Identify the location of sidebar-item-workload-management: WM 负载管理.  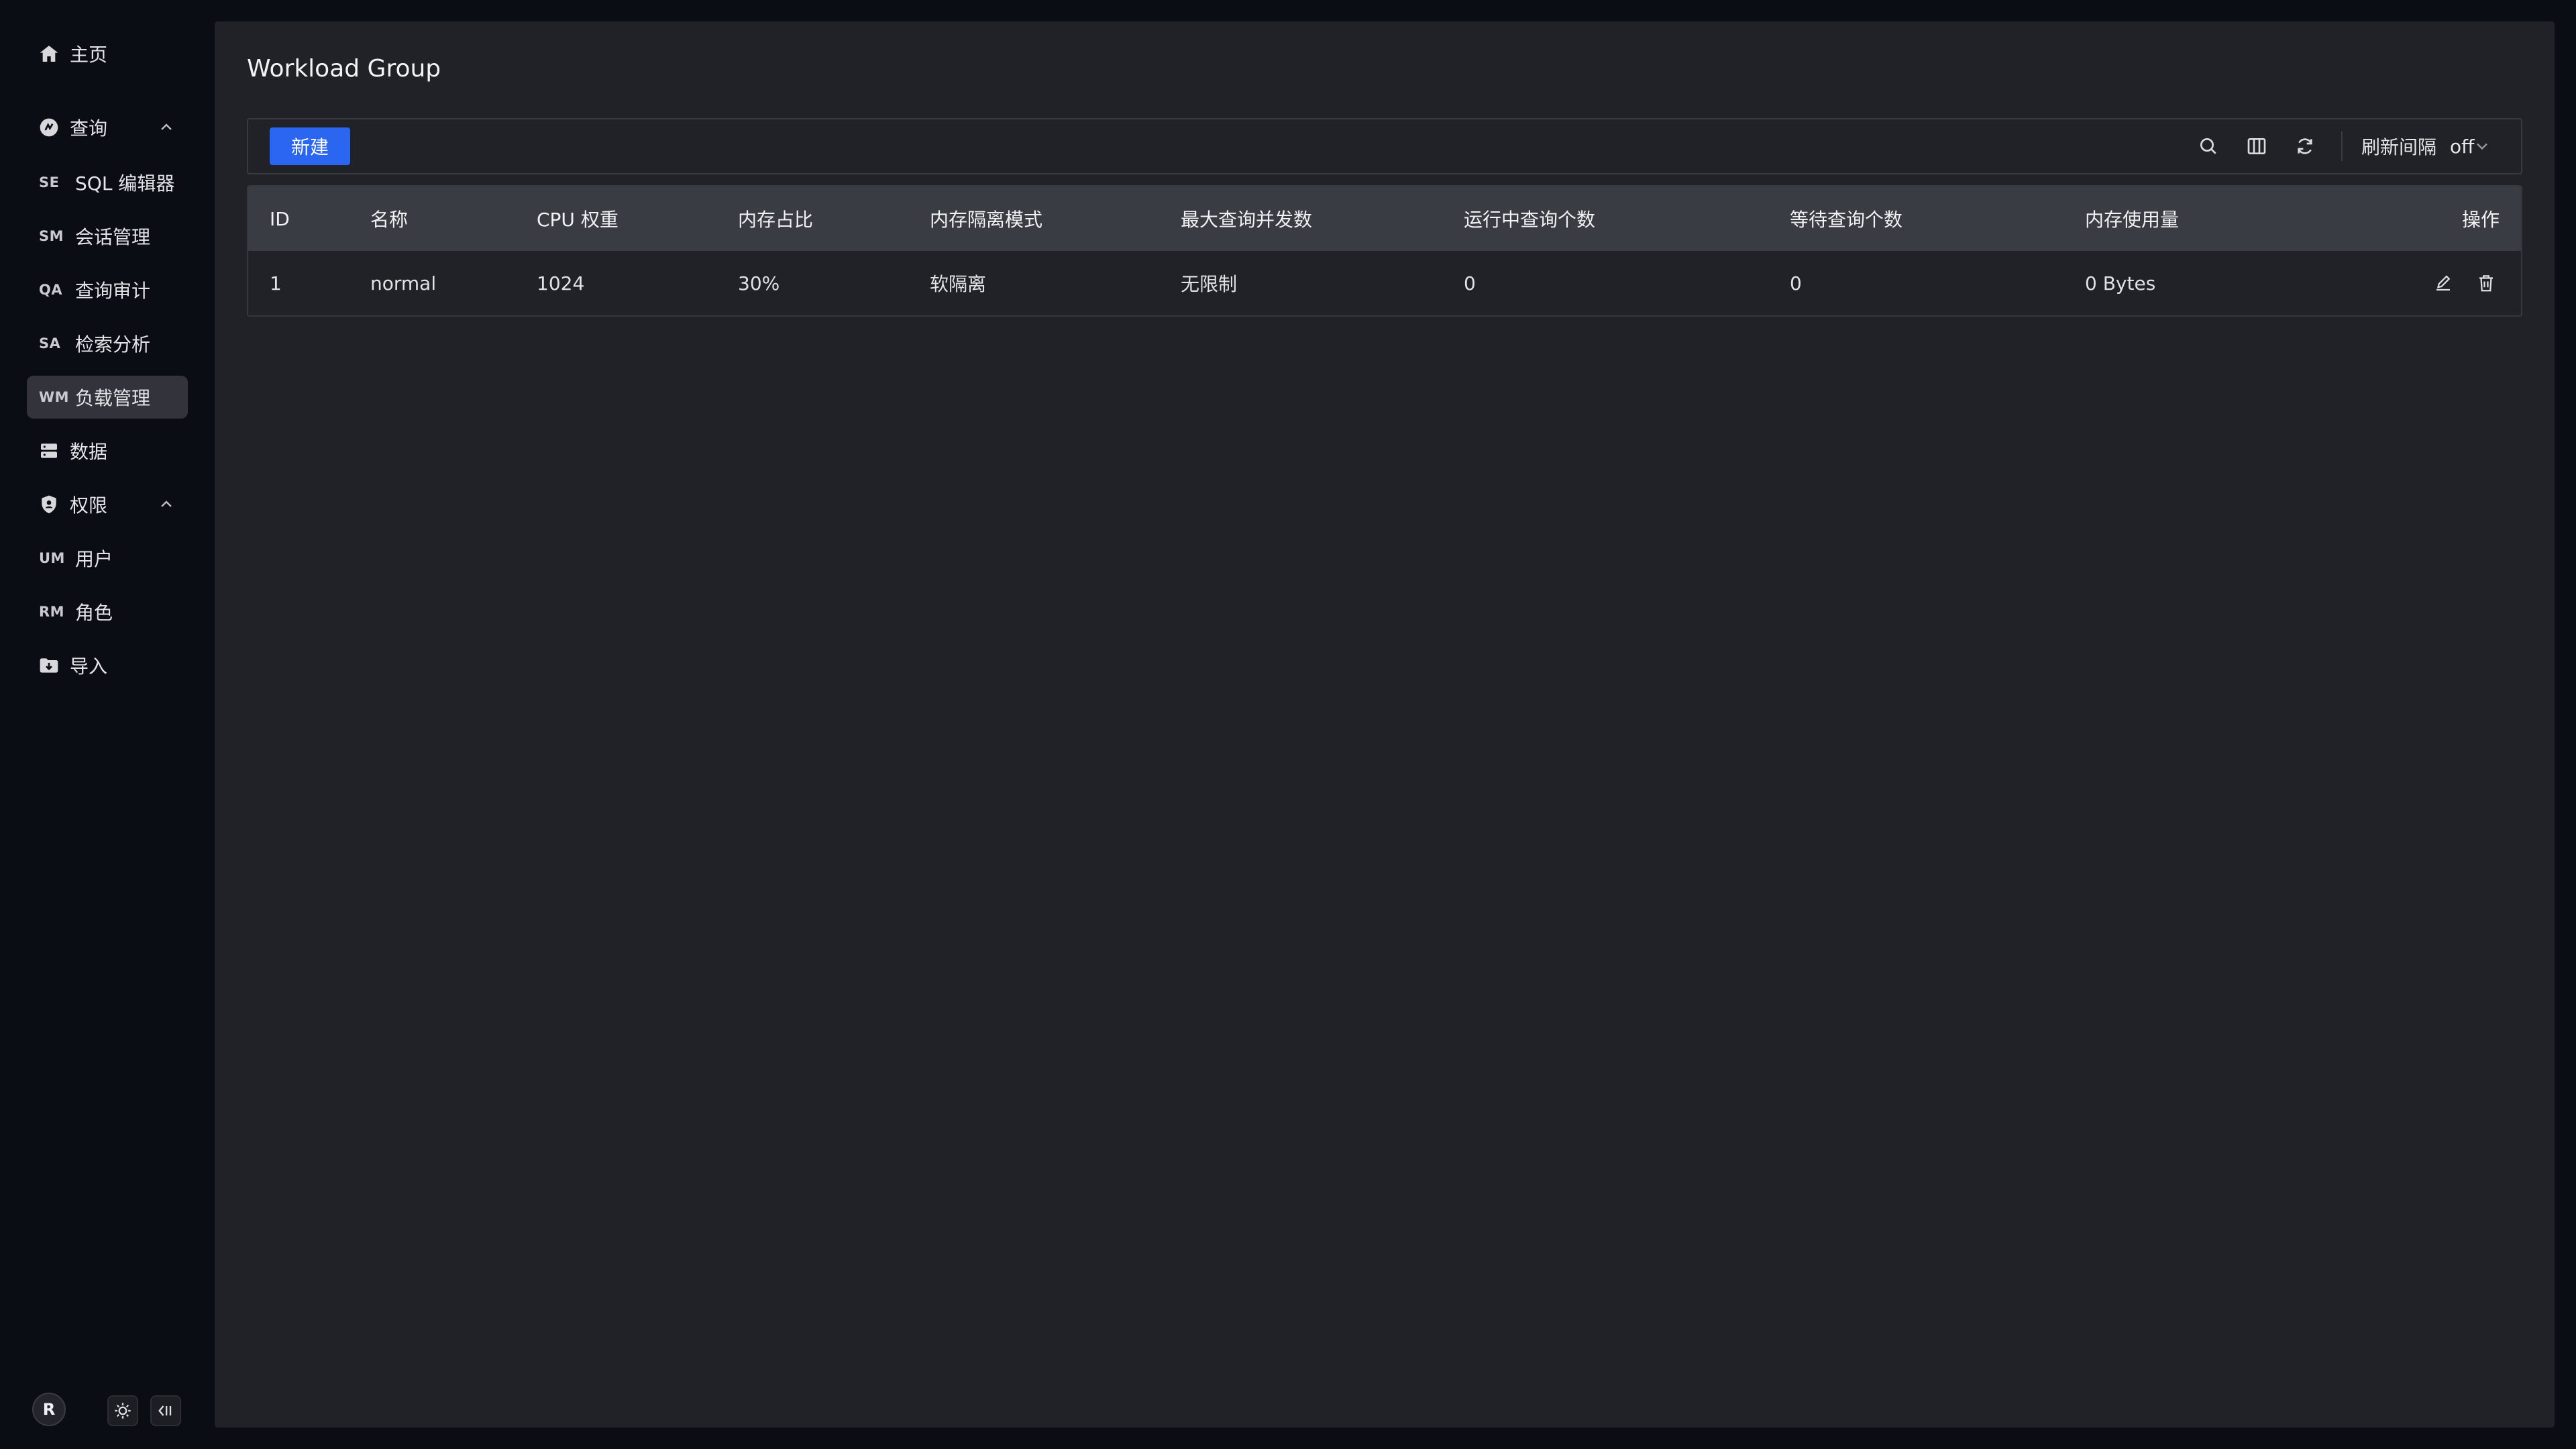
(107, 397).